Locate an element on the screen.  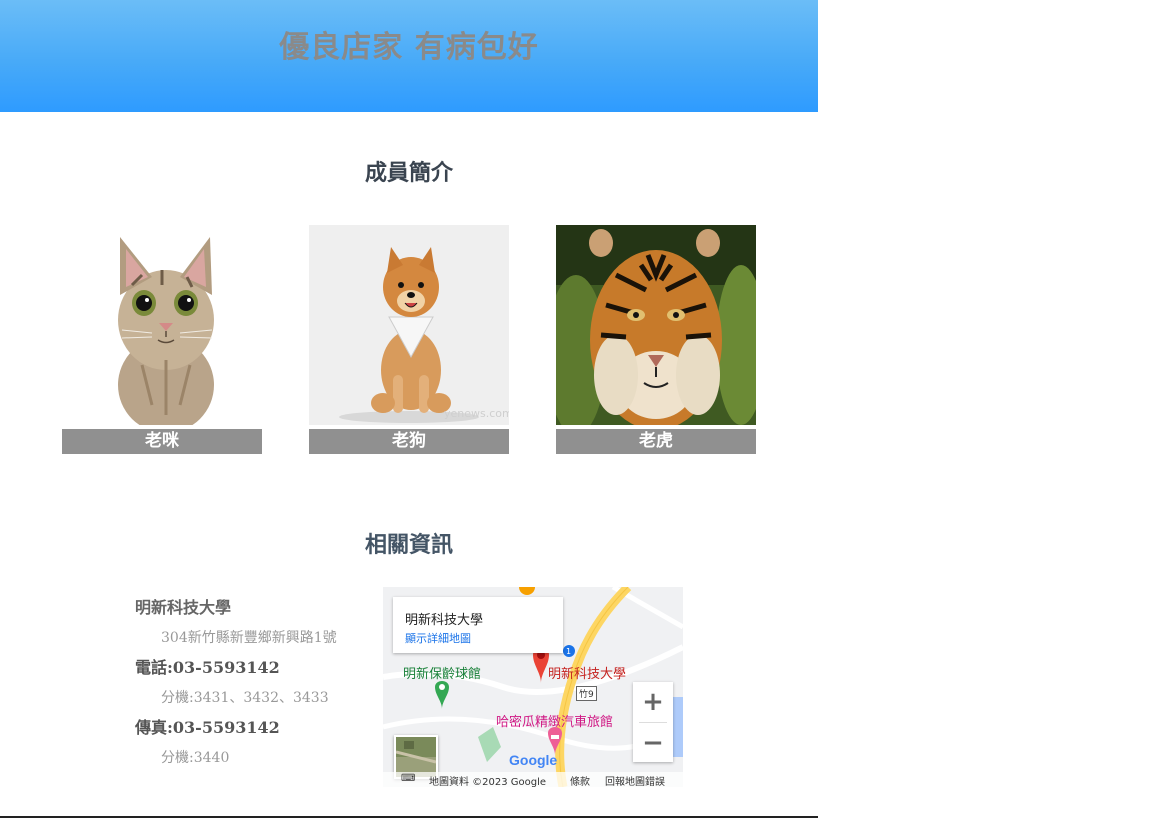
tiger-photo is located at coordinates (656, 325).